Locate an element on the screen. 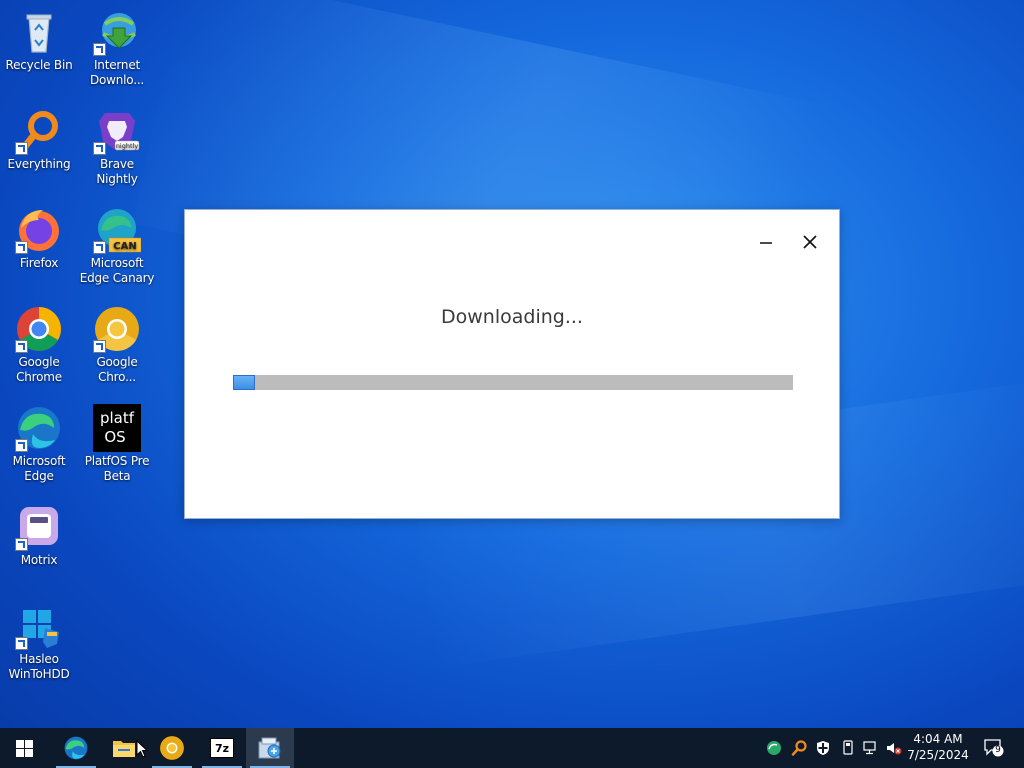 This screenshot has width=1024, height=768. platfos-logo-icon: platf OS is located at coordinates (117, 428).